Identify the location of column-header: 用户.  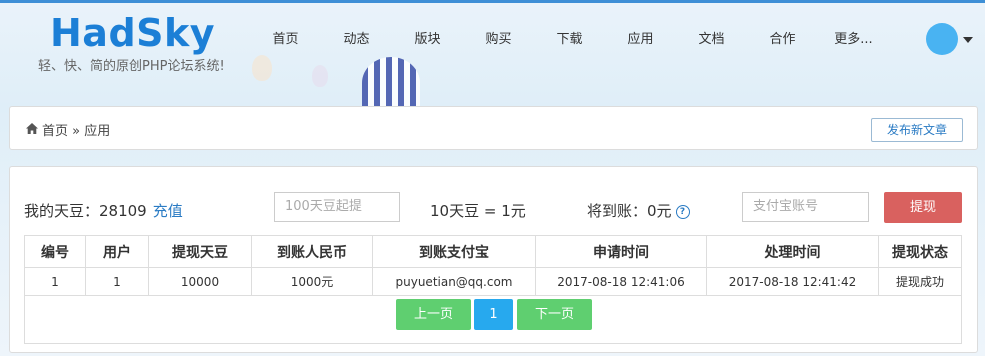
(117, 251).